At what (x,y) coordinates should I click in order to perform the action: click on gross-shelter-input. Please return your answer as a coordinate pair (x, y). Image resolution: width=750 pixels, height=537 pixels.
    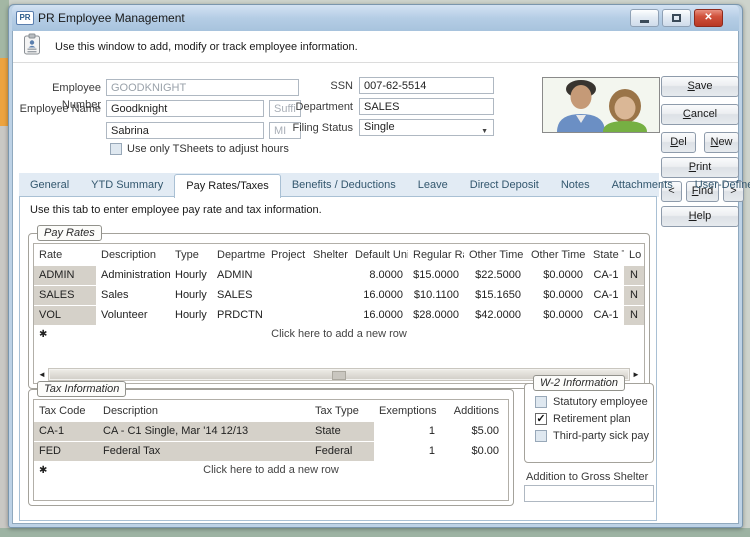
    Looking at the image, I should click on (589, 493).